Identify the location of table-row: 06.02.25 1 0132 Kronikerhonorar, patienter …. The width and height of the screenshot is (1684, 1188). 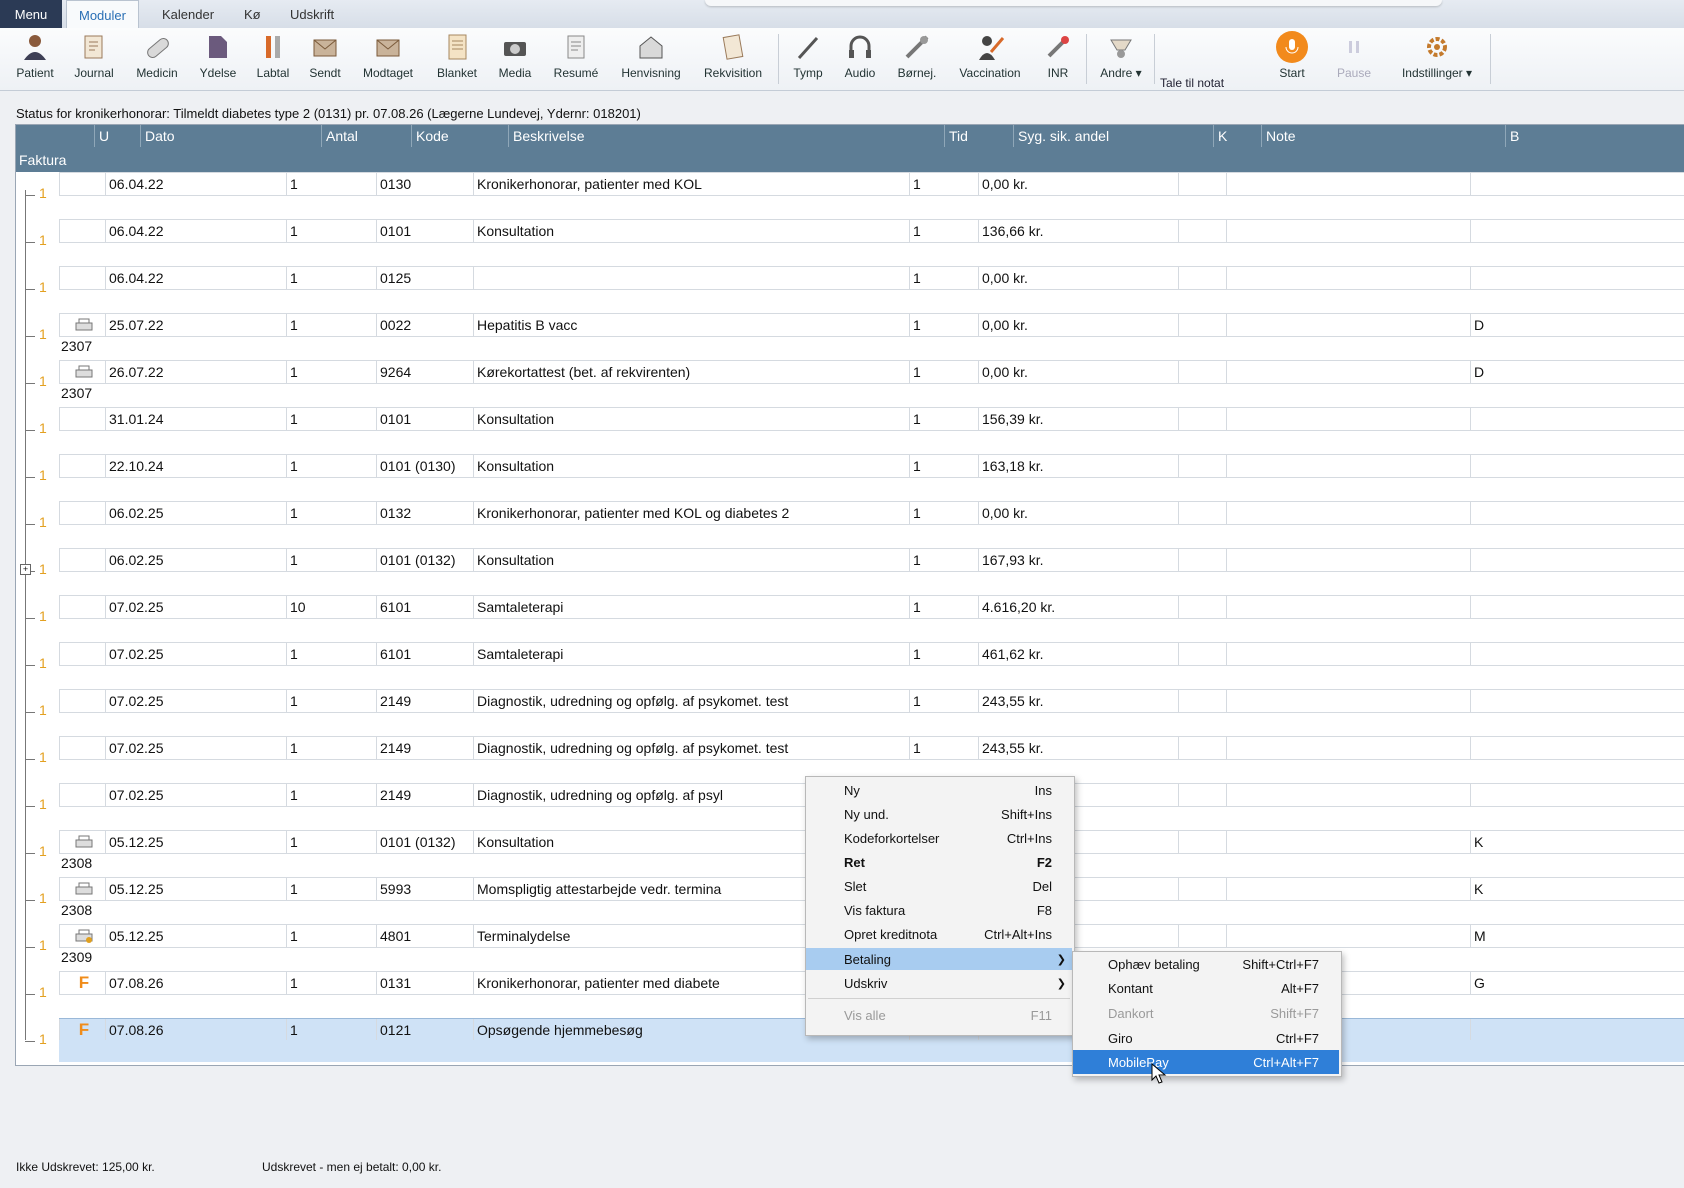
(850, 523).